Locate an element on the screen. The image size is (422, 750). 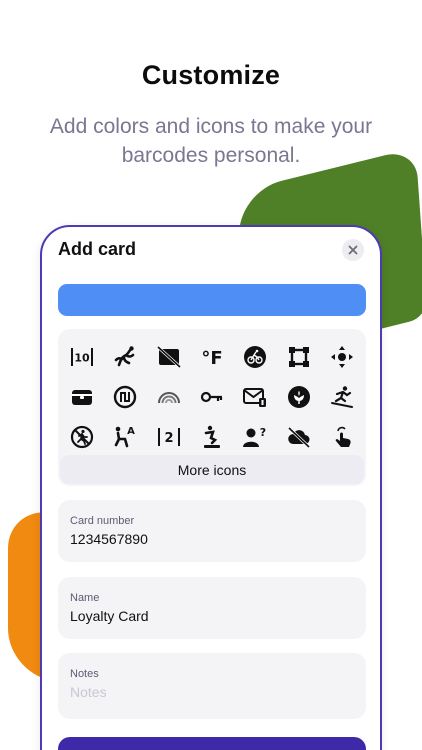
close-button is located at coordinates (353, 250).